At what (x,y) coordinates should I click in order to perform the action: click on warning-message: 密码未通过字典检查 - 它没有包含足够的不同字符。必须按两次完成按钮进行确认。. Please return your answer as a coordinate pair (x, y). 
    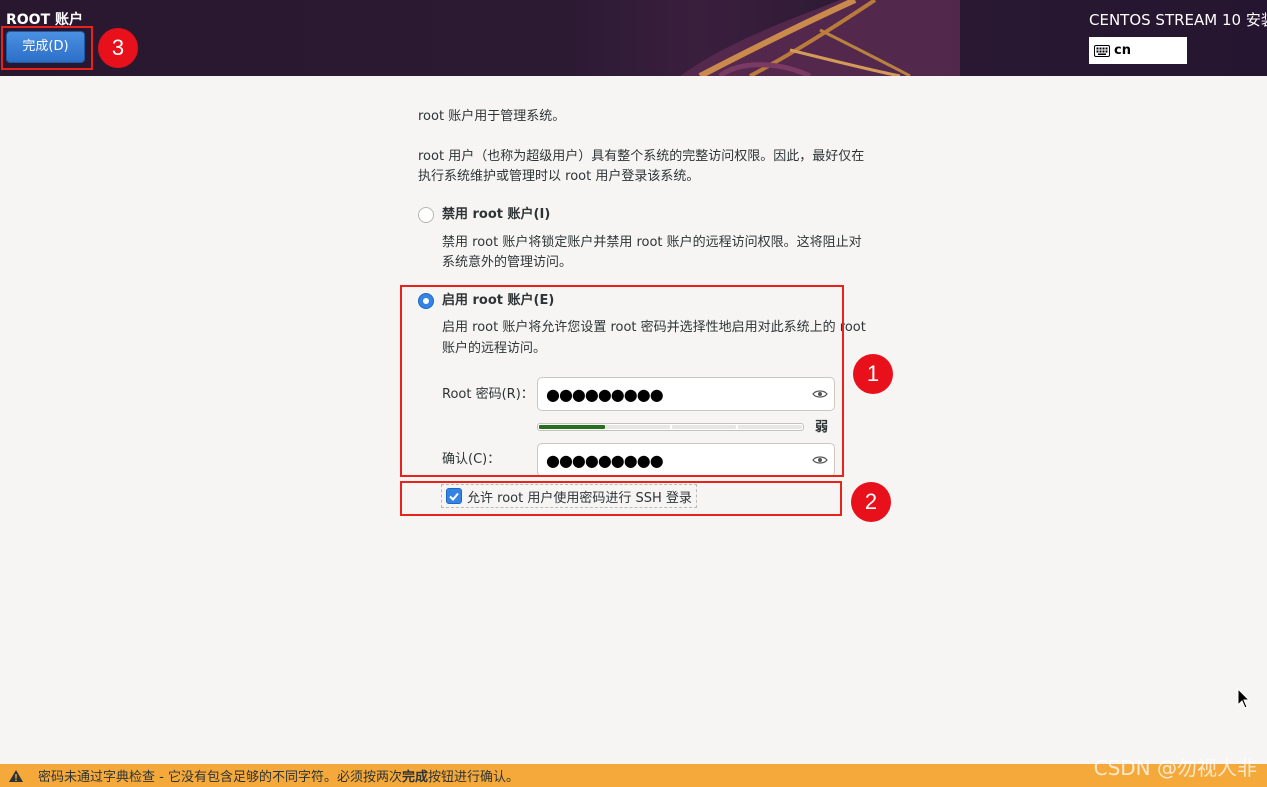
    Looking at the image, I should click on (278, 775).